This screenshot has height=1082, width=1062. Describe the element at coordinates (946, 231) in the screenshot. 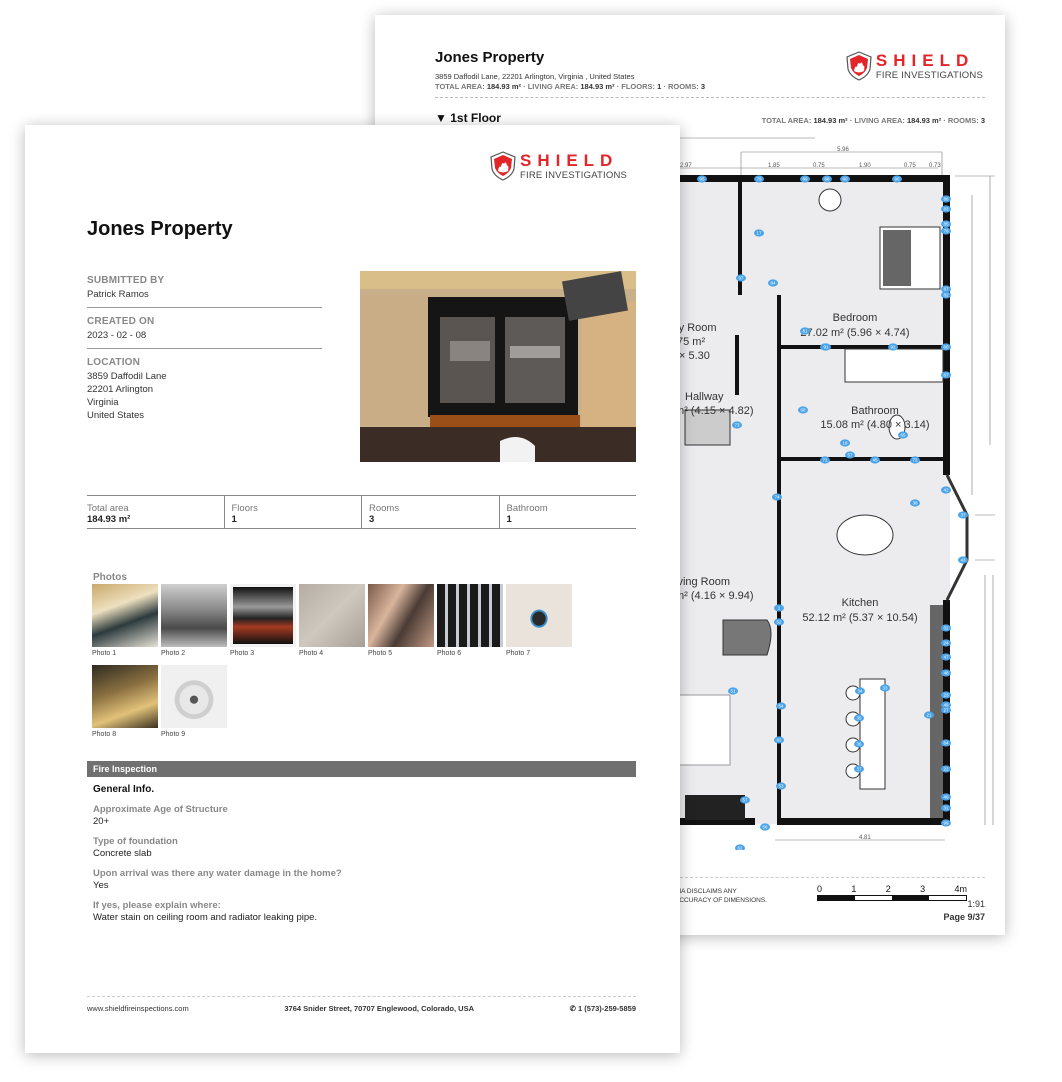

I see `marker: 78` at that location.